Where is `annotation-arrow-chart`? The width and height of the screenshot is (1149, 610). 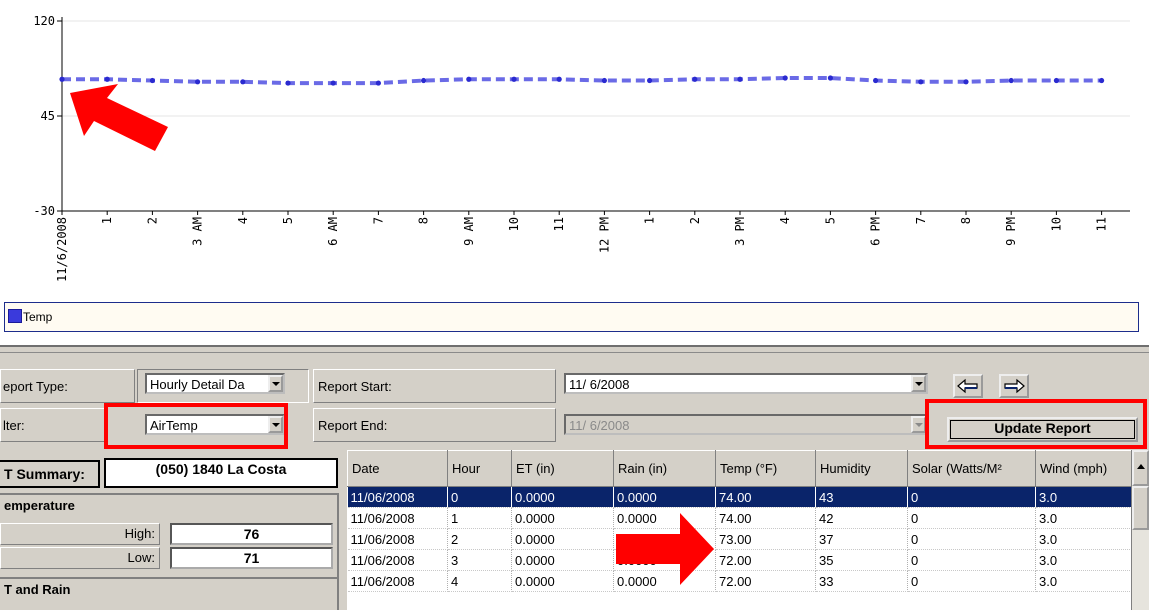 annotation-arrow-chart is located at coordinates (119, 117).